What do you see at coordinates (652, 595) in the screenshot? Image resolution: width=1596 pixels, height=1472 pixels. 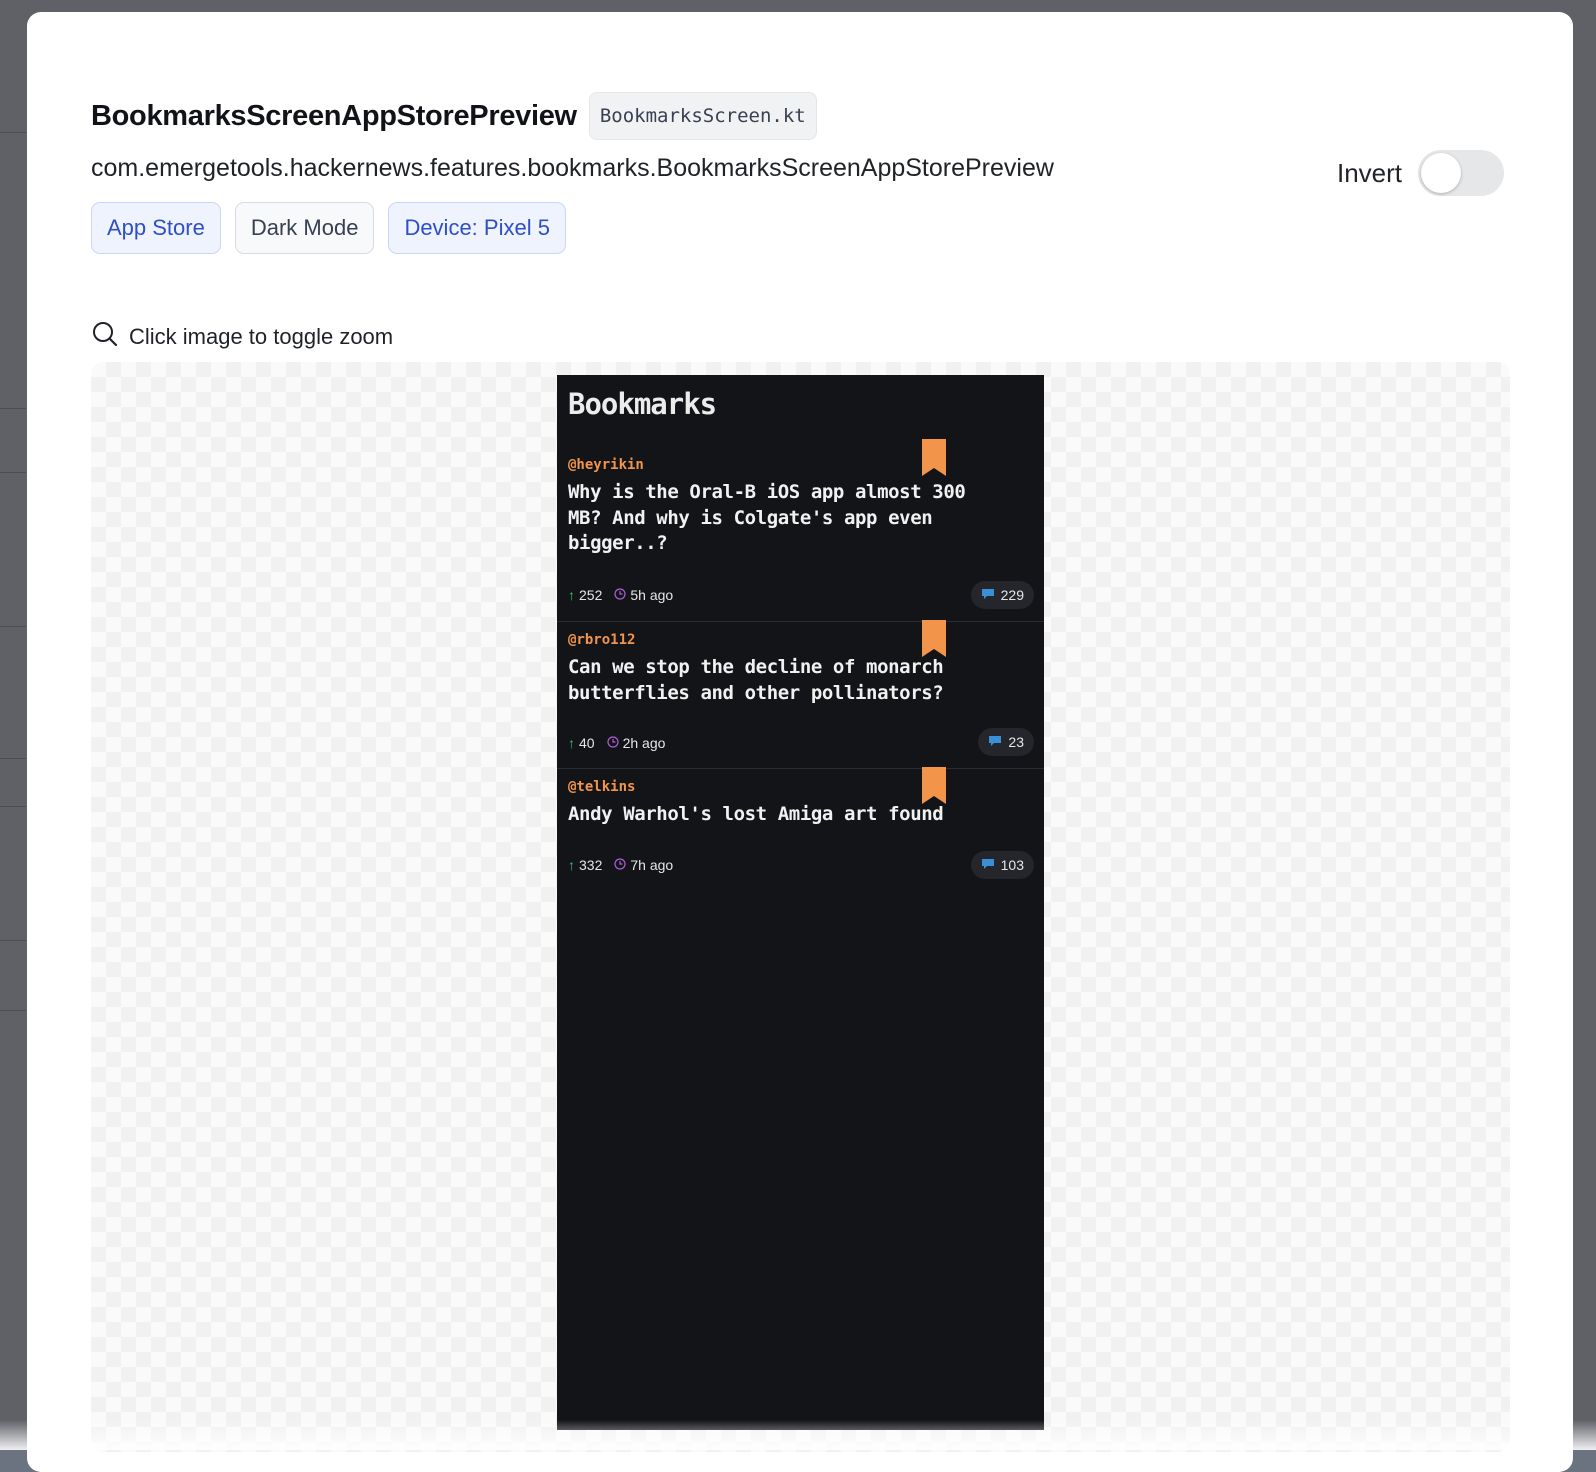 I see `story-time: 5h ago` at bounding box center [652, 595].